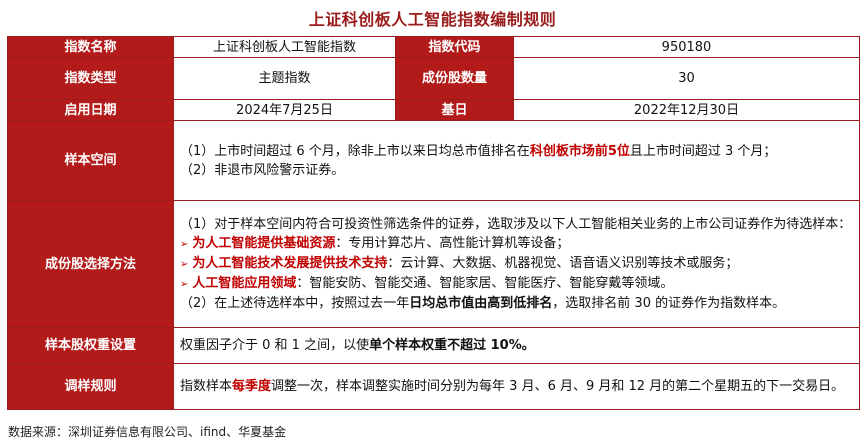 The height and width of the screenshot is (443, 865). I want to click on sample-space-label: 样本空间, so click(90, 160).